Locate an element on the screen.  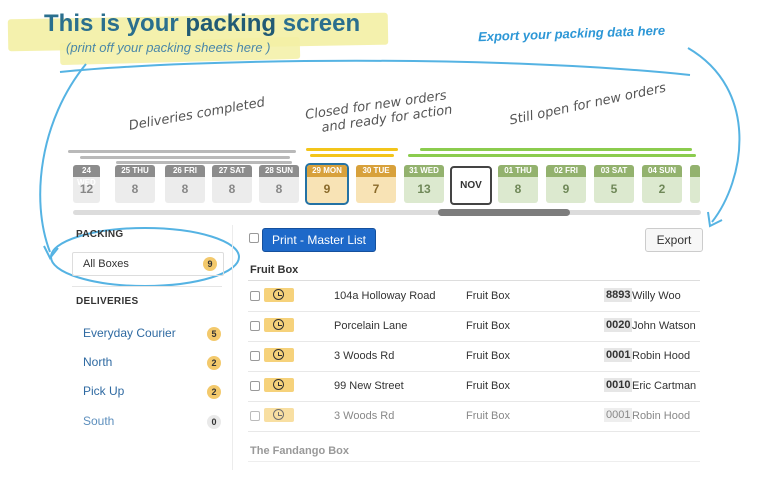
row-code: 0020 is located at coordinates (618, 325).